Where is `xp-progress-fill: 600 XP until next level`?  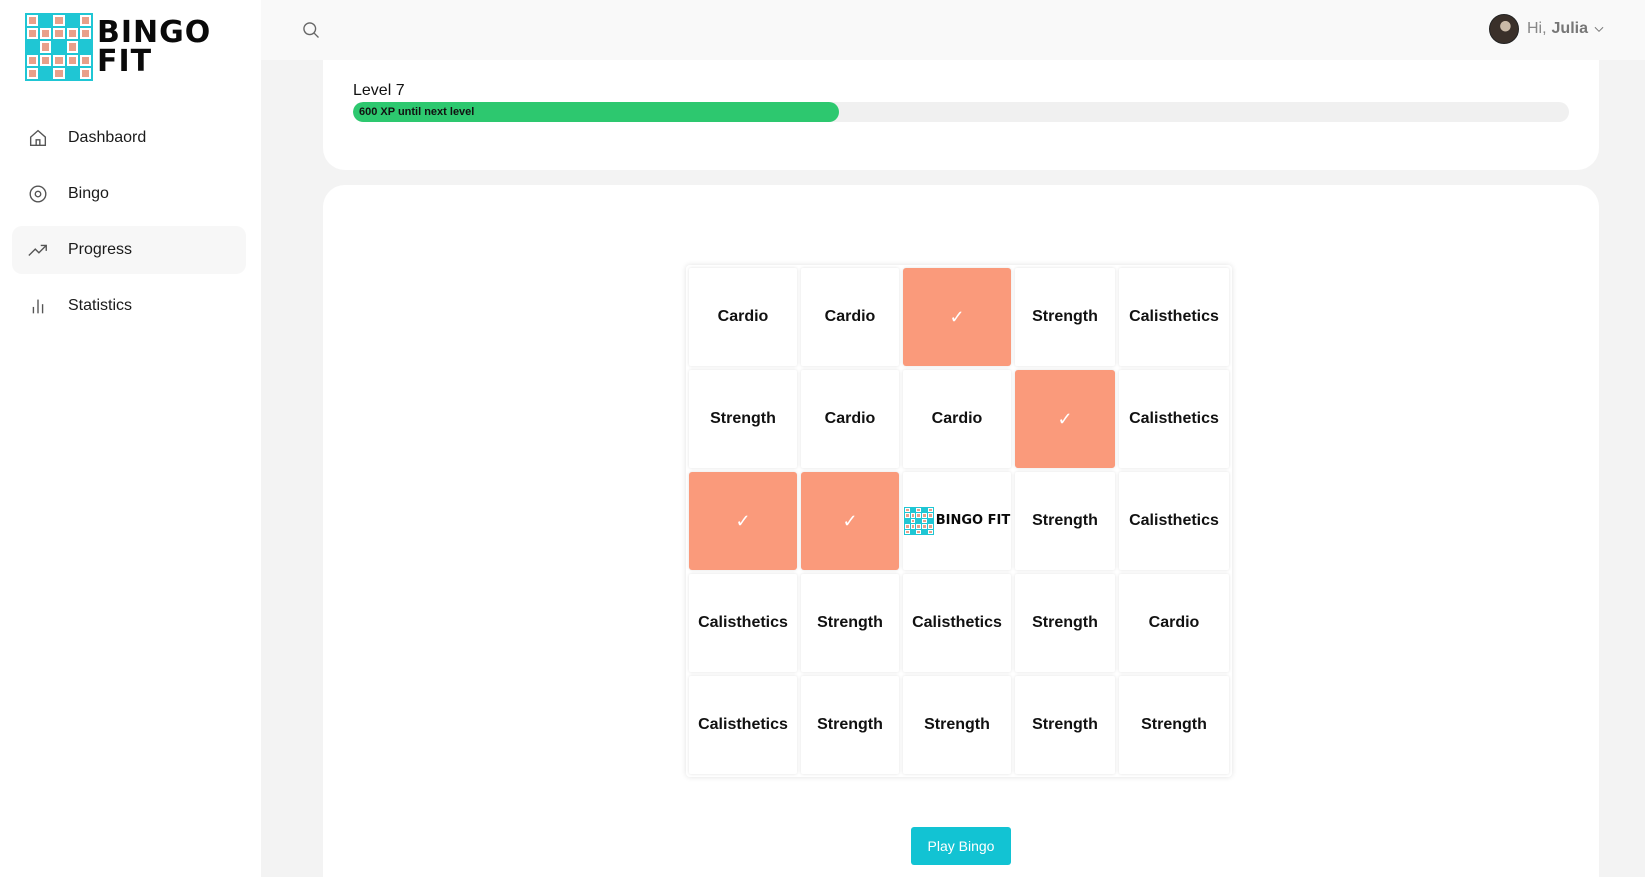
xp-progress-fill: 600 XP until next level is located at coordinates (596, 112).